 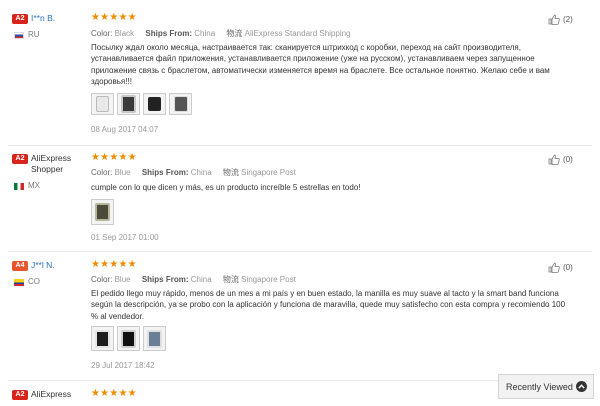 I want to click on recently-viewed-button: Recently Viewed, so click(x=546, y=386).